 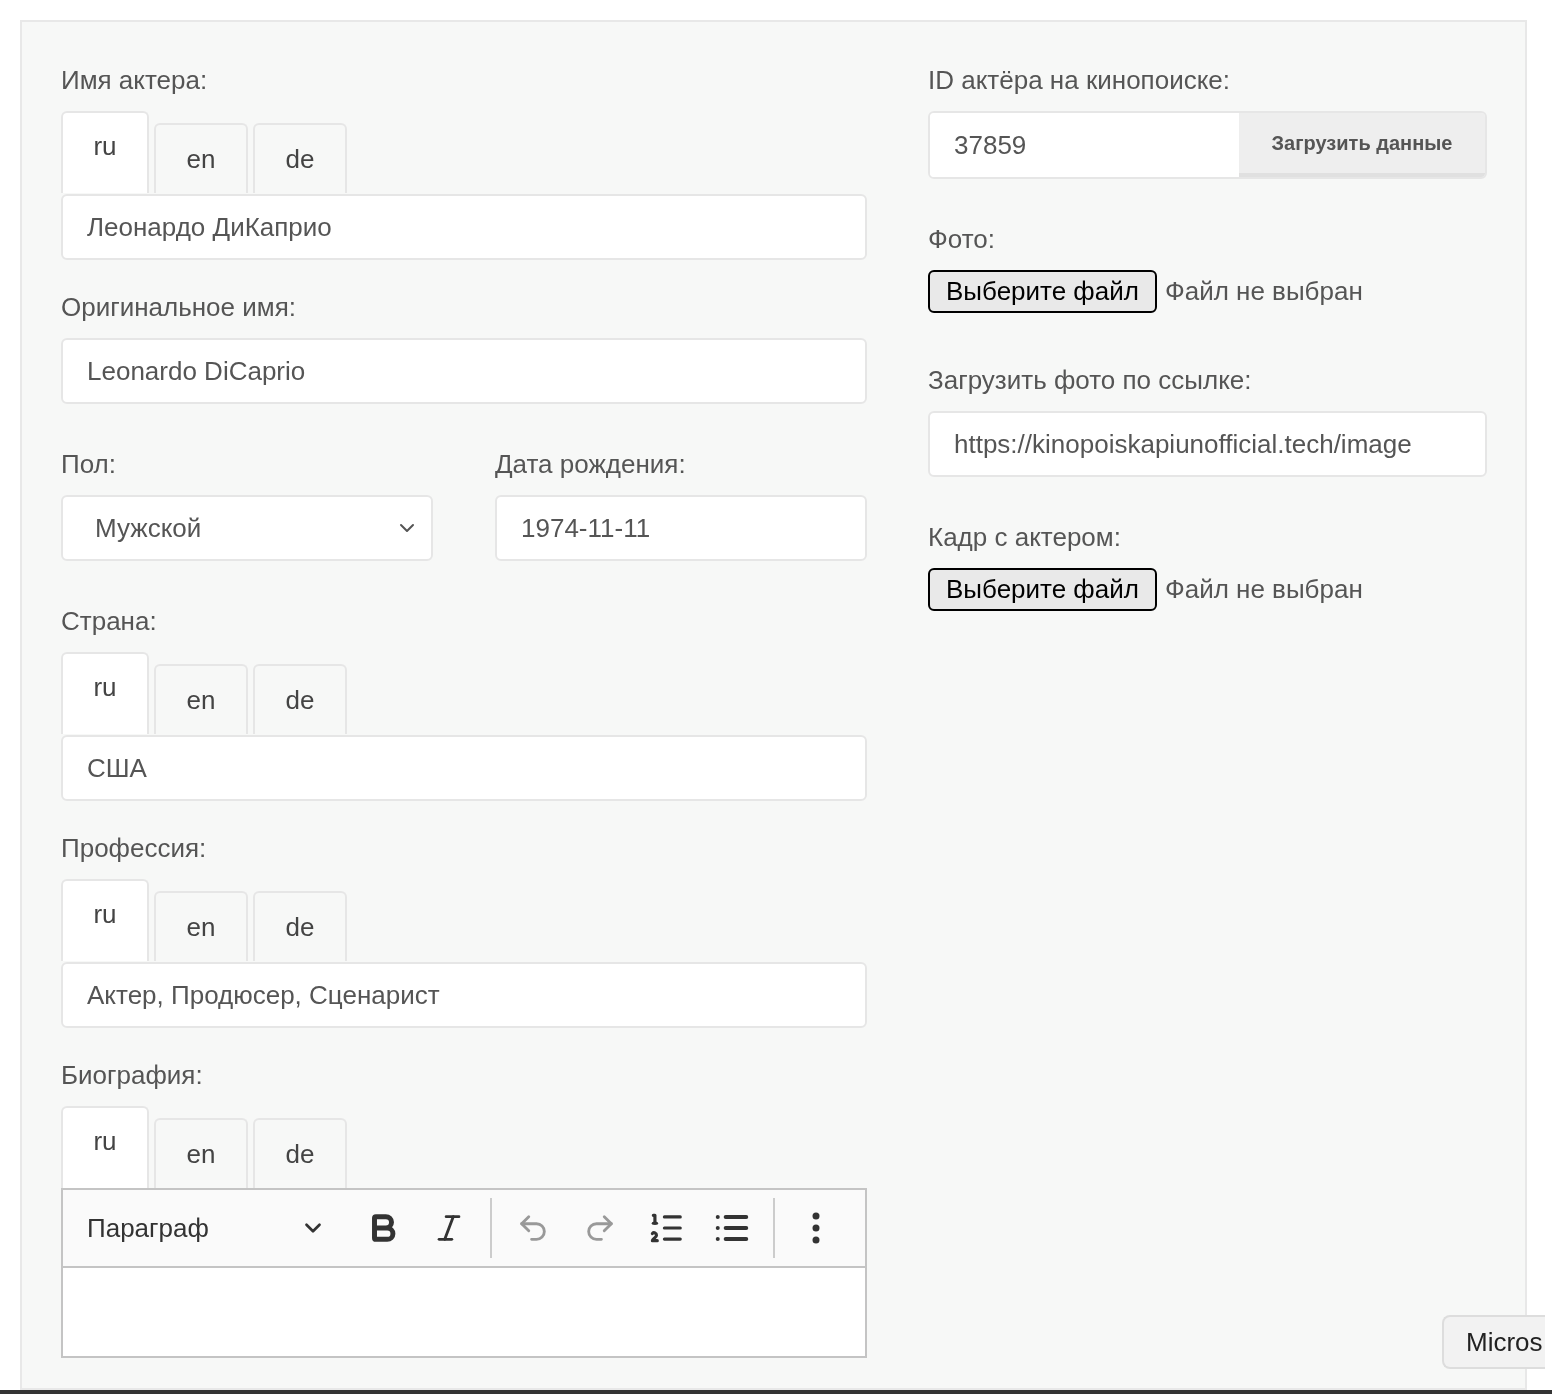 What do you see at coordinates (207, 1228) in the screenshot?
I see `paragraph-dropdown: Параграф` at bounding box center [207, 1228].